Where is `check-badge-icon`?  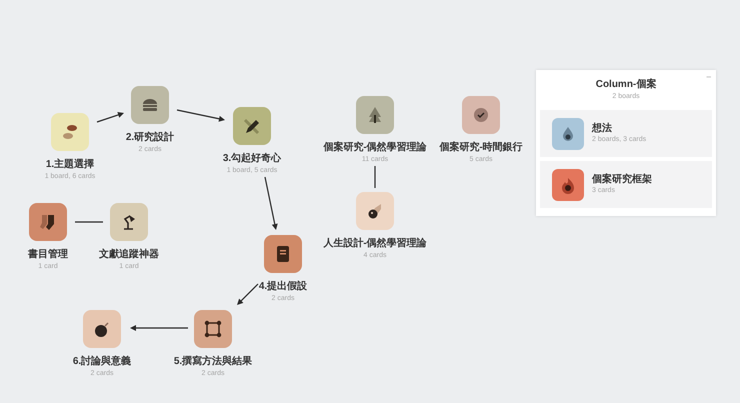
check-badge-icon is located at coordinates (481, 115).